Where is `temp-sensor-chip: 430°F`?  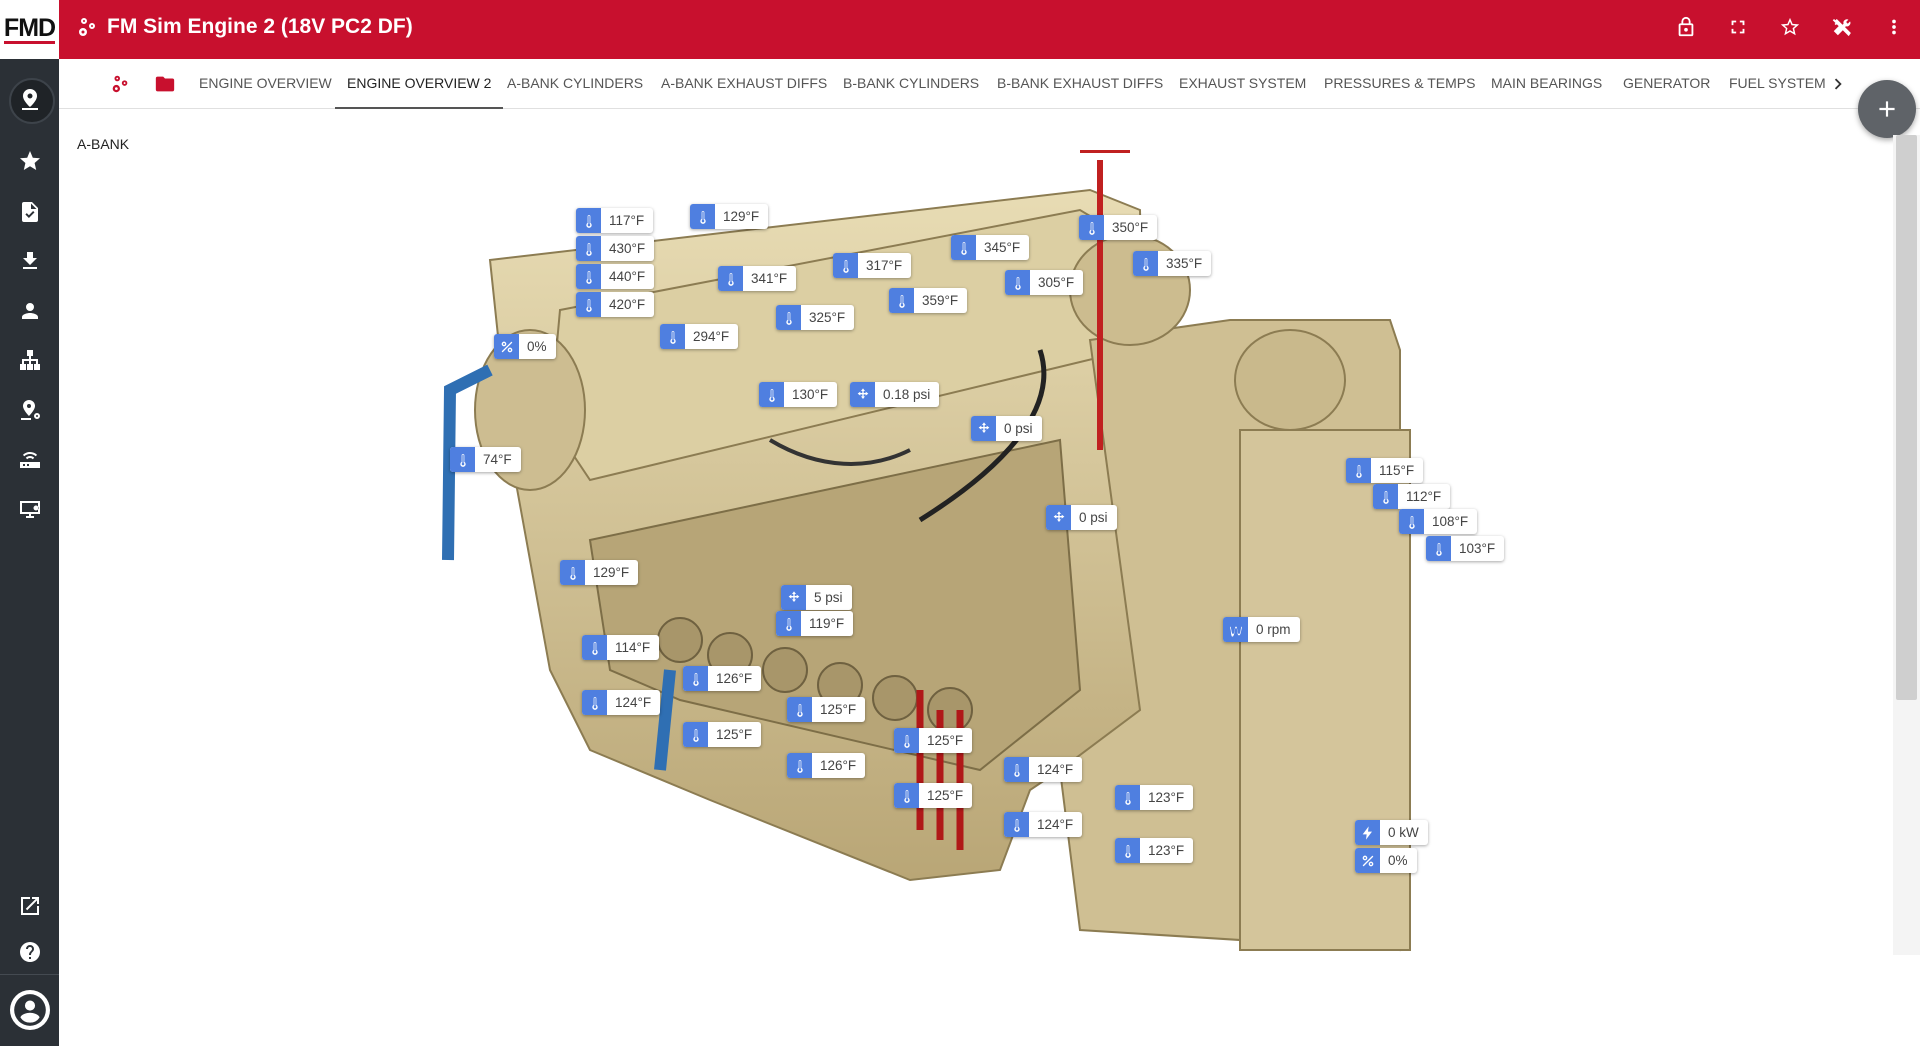
temp-sensor-chip: 430°F is located at coordinates (615, 248).